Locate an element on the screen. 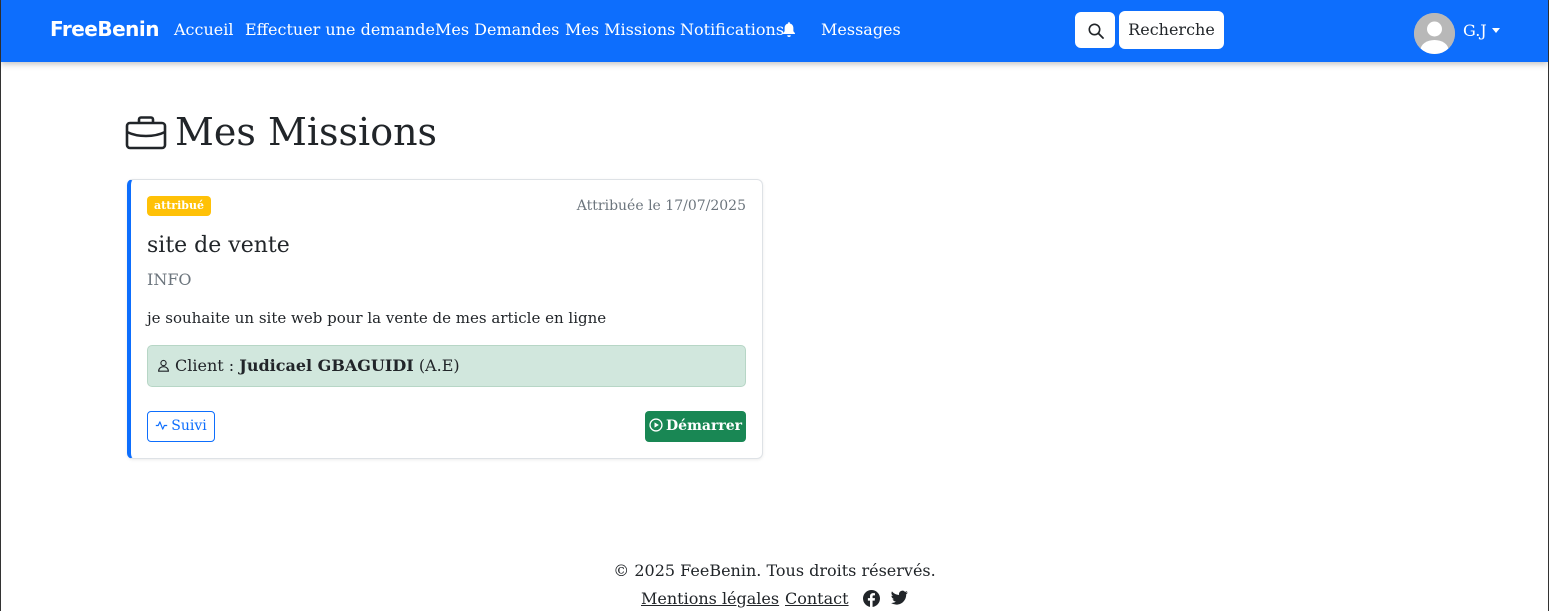 This screenshot has height=611, width=1549. nav-link-messages: Messages is located at coordinates (861, 29).